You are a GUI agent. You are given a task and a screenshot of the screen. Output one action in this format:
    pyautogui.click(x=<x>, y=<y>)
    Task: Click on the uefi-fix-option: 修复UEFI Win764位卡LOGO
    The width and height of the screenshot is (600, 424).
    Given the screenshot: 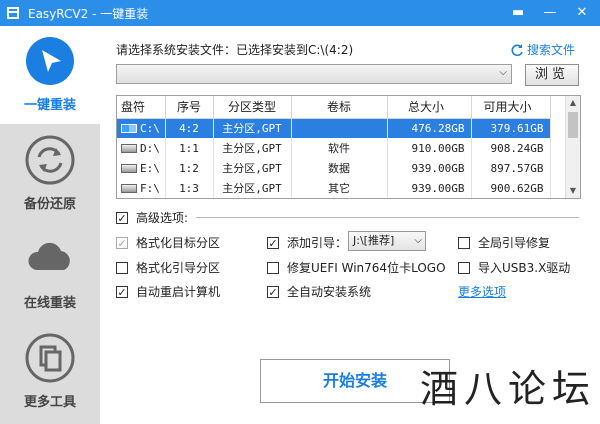 What is the action you would take?
    pyautogui.click(x=356, y=267)
    